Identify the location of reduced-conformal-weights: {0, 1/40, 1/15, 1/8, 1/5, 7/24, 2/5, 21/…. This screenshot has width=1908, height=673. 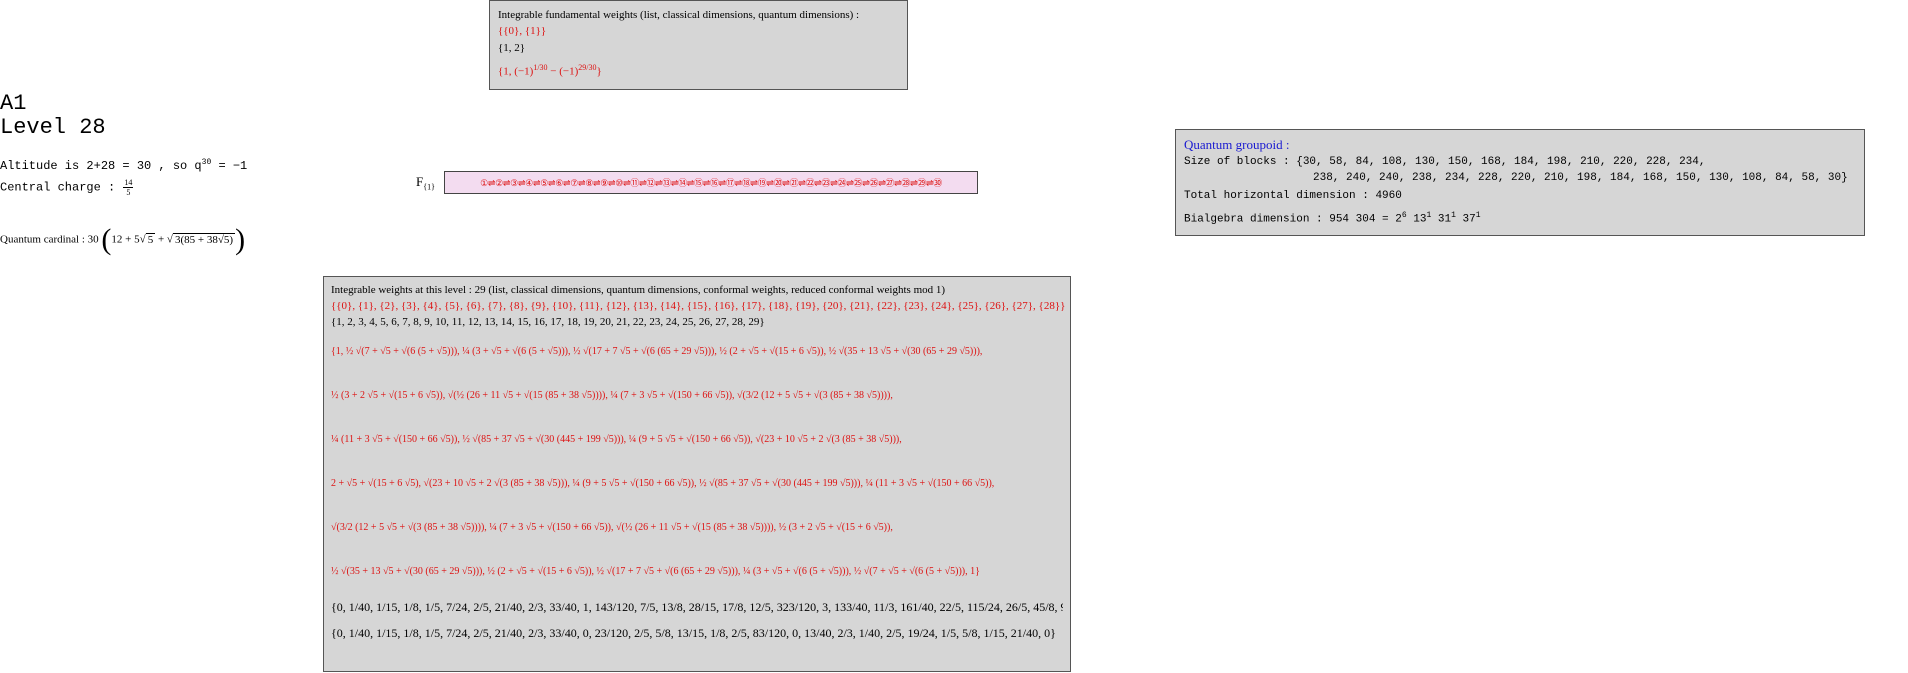
(693, 633).